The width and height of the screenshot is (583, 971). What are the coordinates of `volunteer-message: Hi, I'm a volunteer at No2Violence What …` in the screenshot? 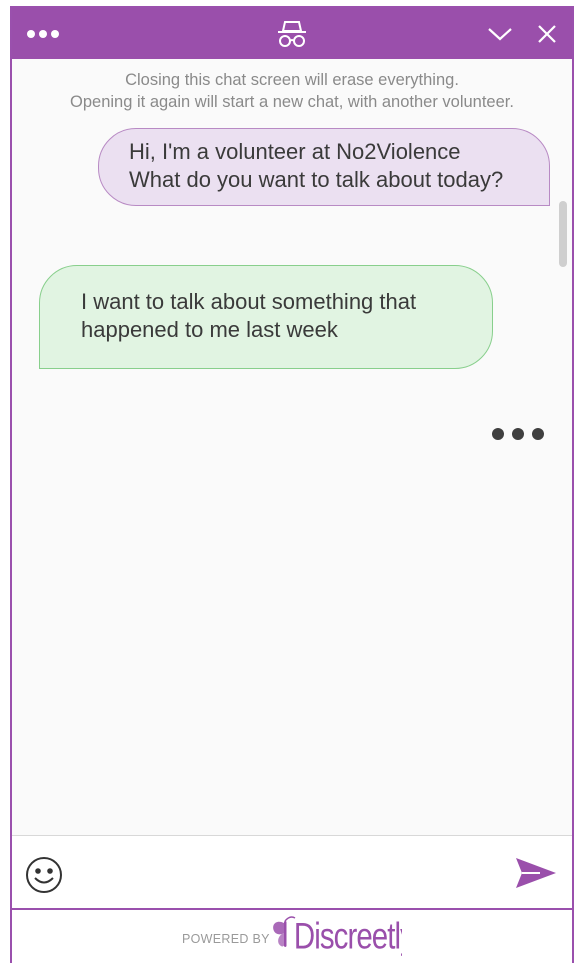 It's located at (324, 167).